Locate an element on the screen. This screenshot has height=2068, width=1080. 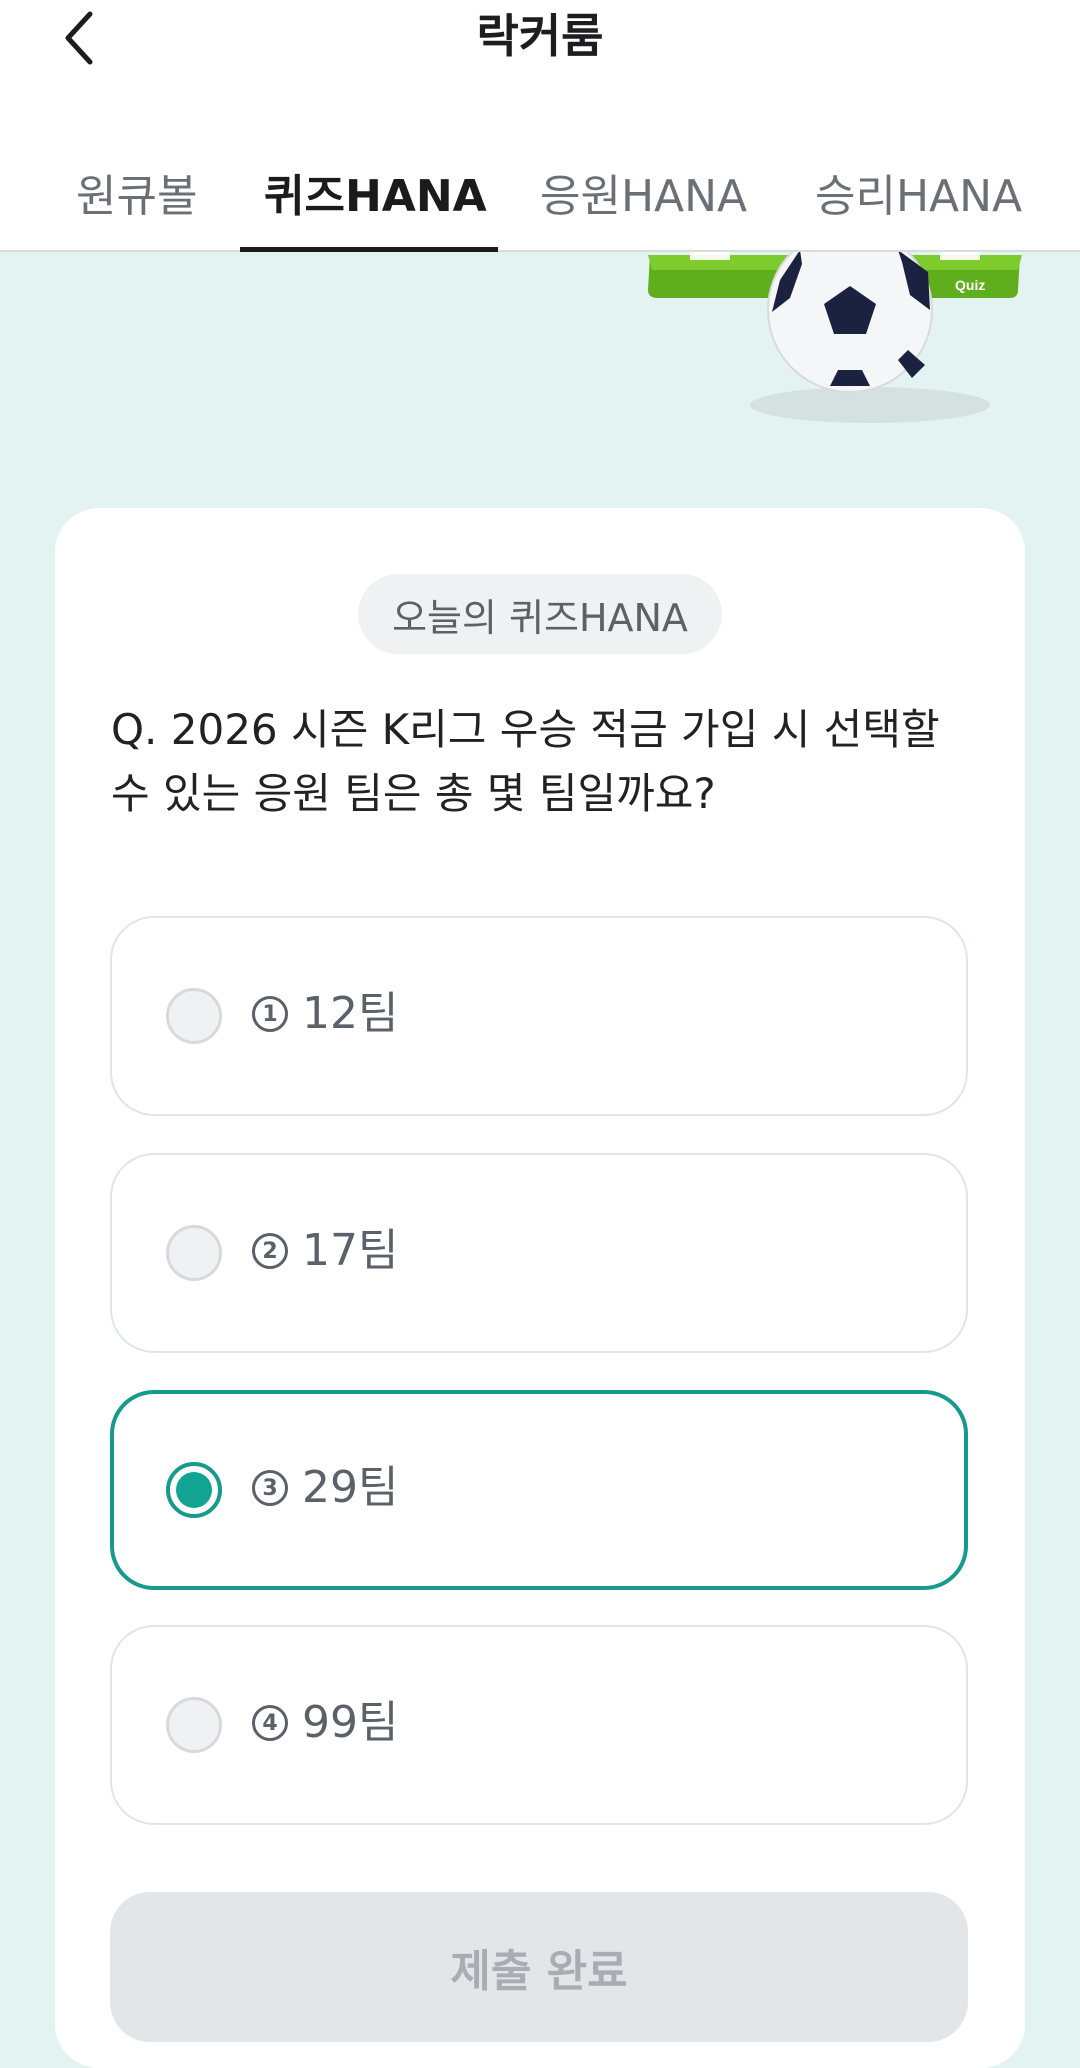
tab-victory-hana: 승리HANA is located at coordinates (918, 192).